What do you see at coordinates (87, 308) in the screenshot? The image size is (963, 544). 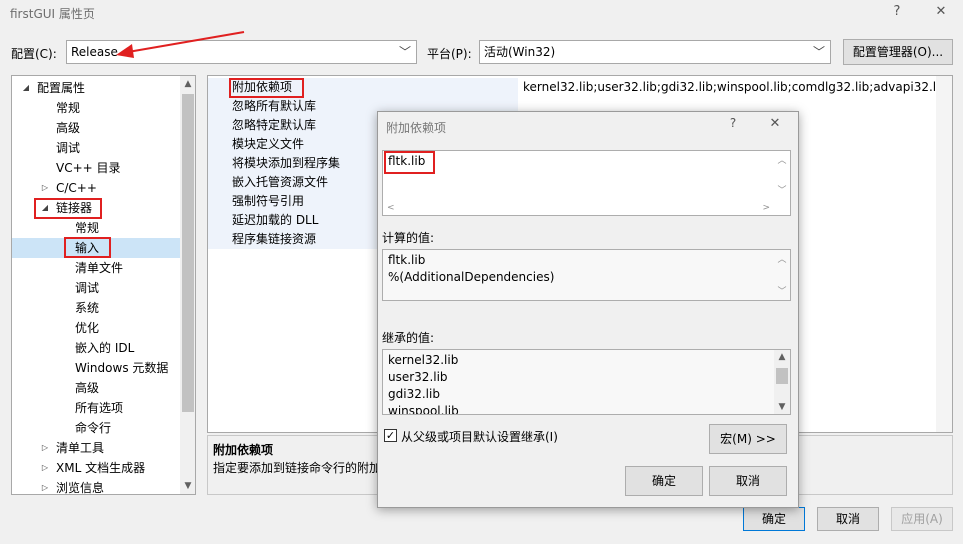 I see `tree-item-label: 系统` at bounding box center [87, 308].